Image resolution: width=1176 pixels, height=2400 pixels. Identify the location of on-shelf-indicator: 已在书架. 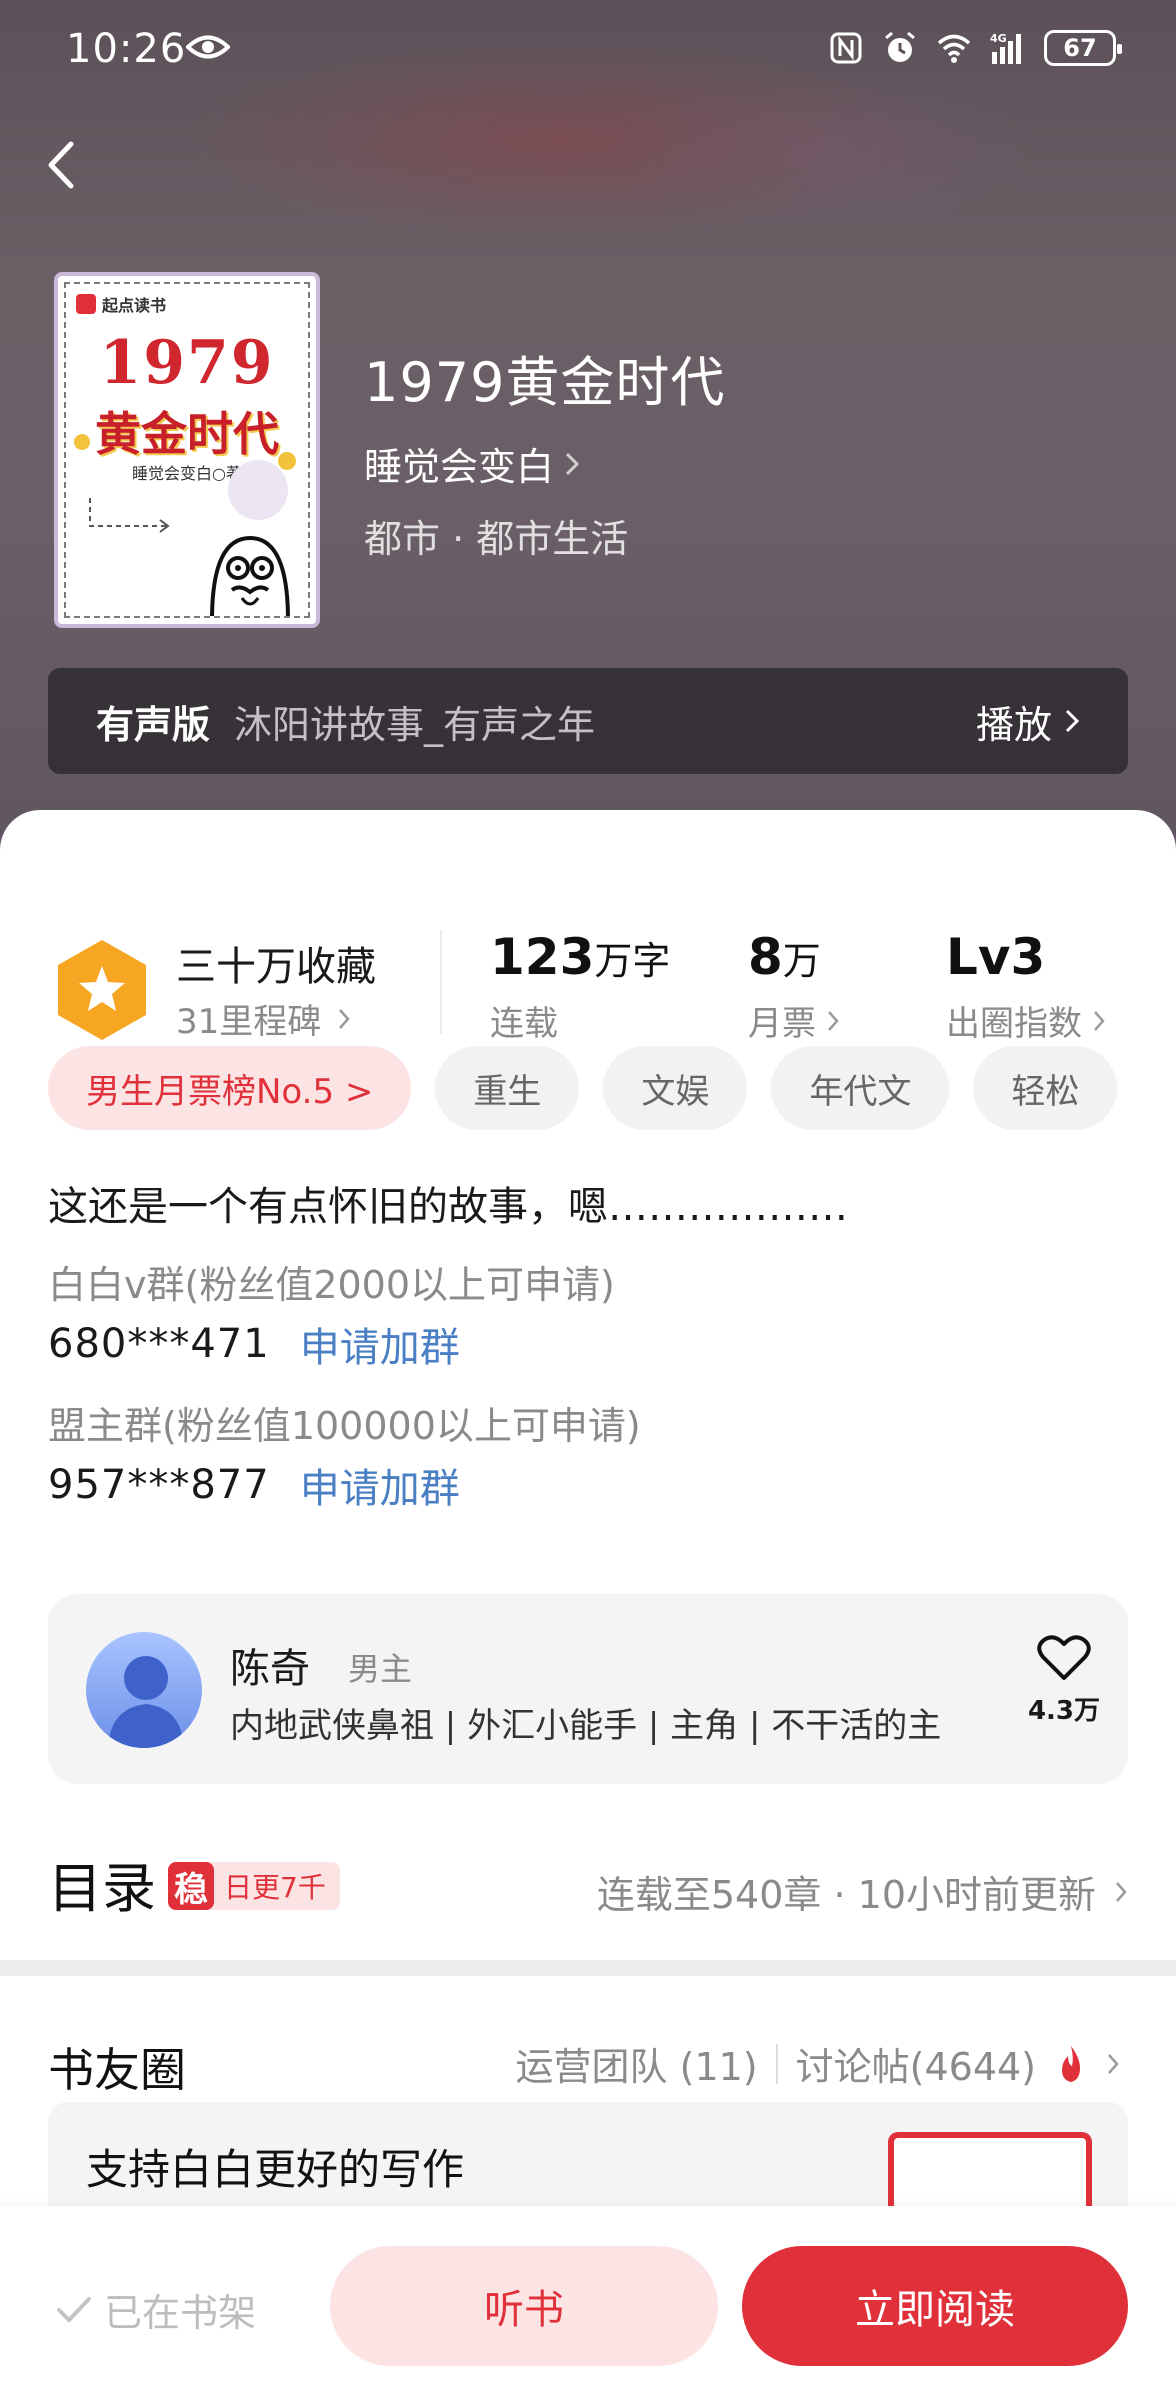
(156, 2309).